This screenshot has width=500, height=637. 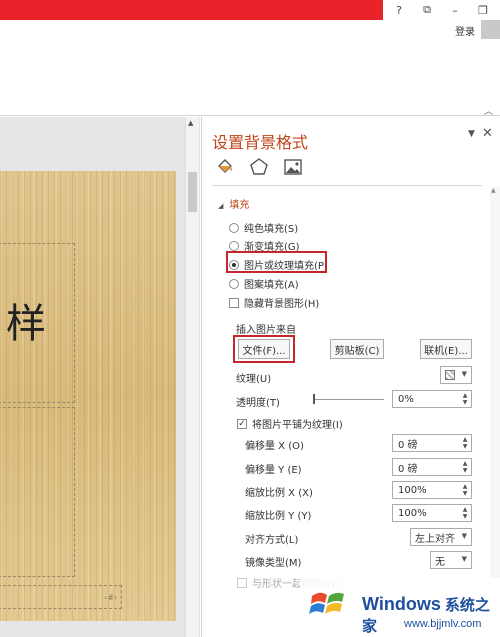 What do you see at coordinates (399, 10) in the screenshot?
I see `help-button: ?` at bounding box center [399, 10].